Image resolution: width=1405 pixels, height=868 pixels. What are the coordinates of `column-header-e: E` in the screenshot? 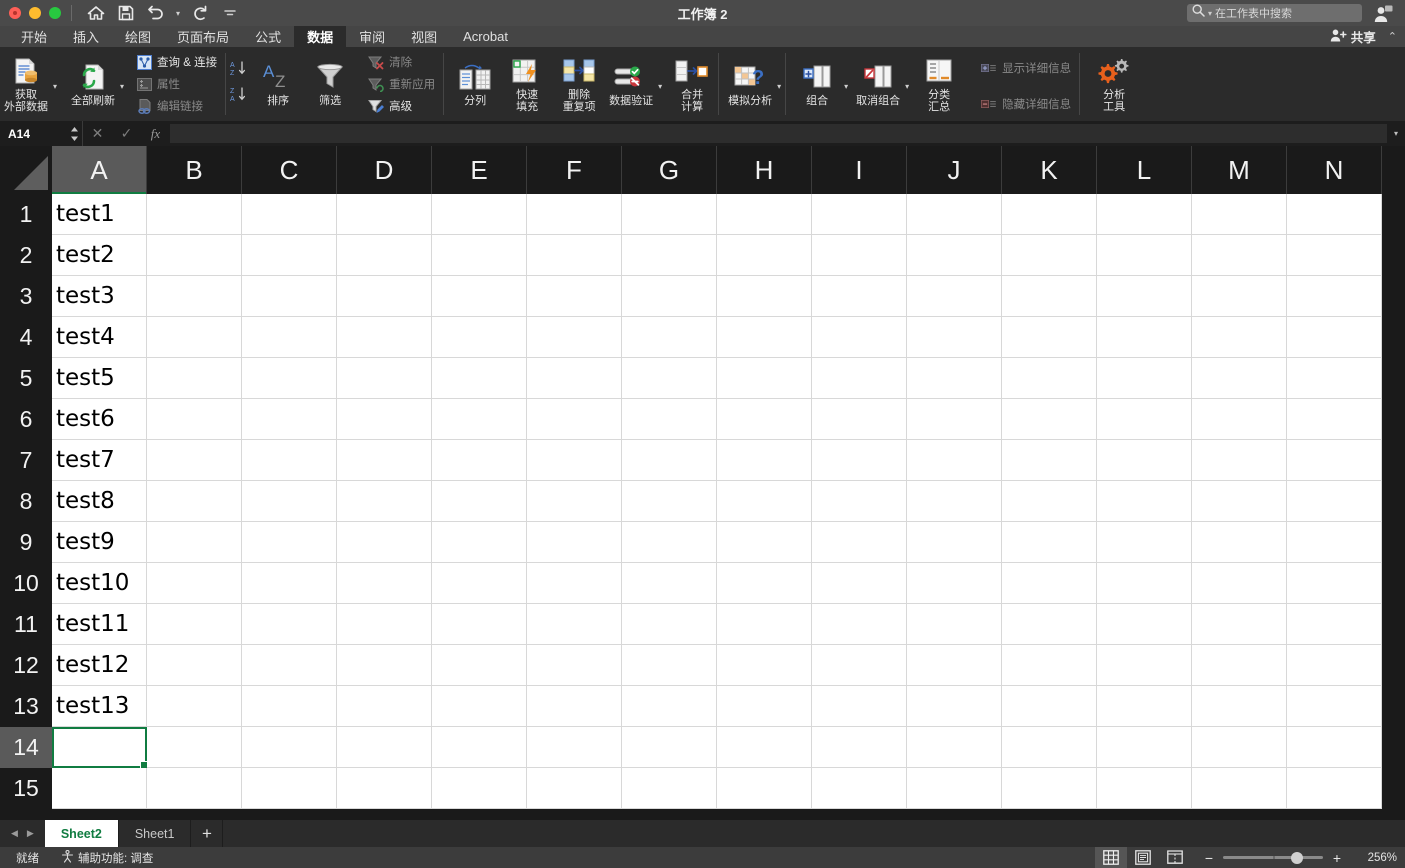 It's located at (479, 170).